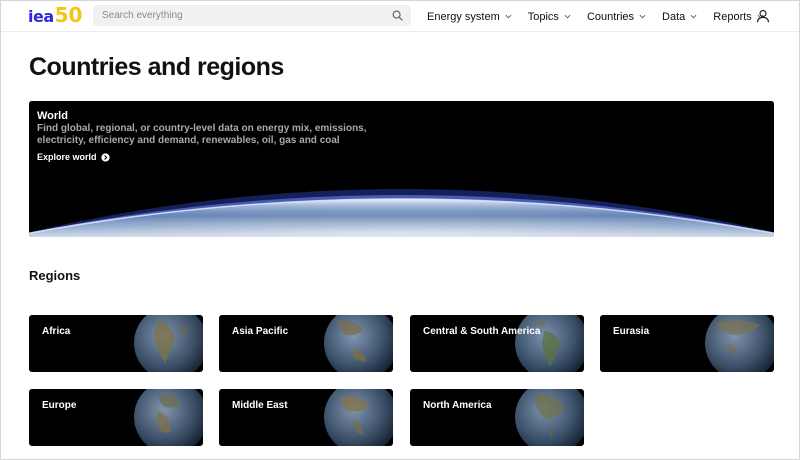 Image resolution: width=800 pixels, height=460 pixels. I want to click on nav-label: Energy system, so click(463, 16).